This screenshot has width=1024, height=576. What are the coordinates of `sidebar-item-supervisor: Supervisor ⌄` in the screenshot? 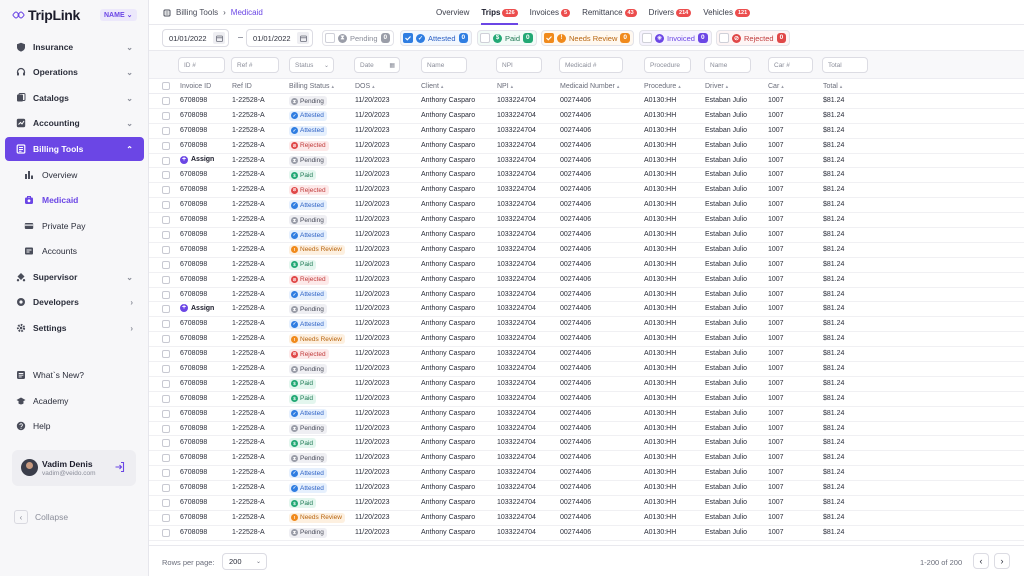 It's located at (74, 277).